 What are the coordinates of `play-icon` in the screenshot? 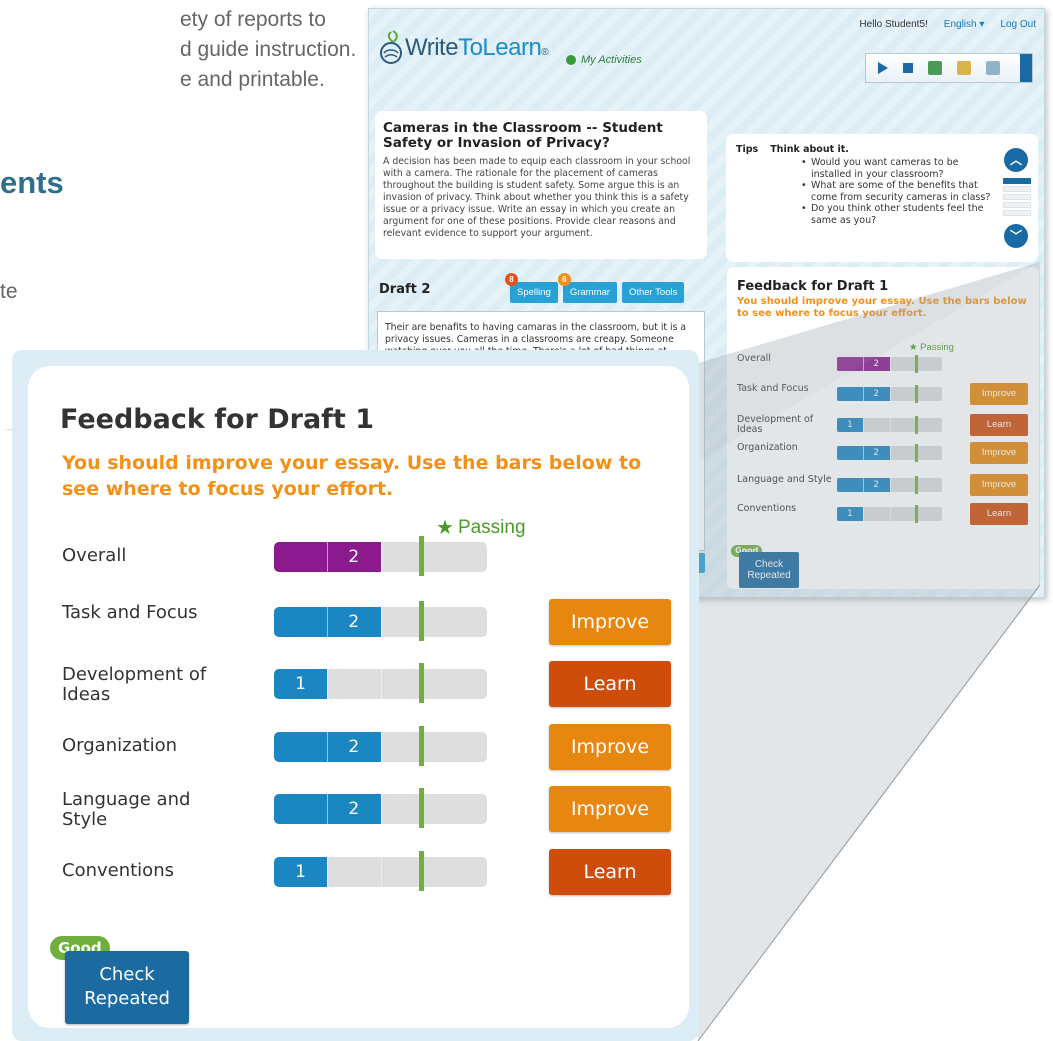 It's located at (883, 68).